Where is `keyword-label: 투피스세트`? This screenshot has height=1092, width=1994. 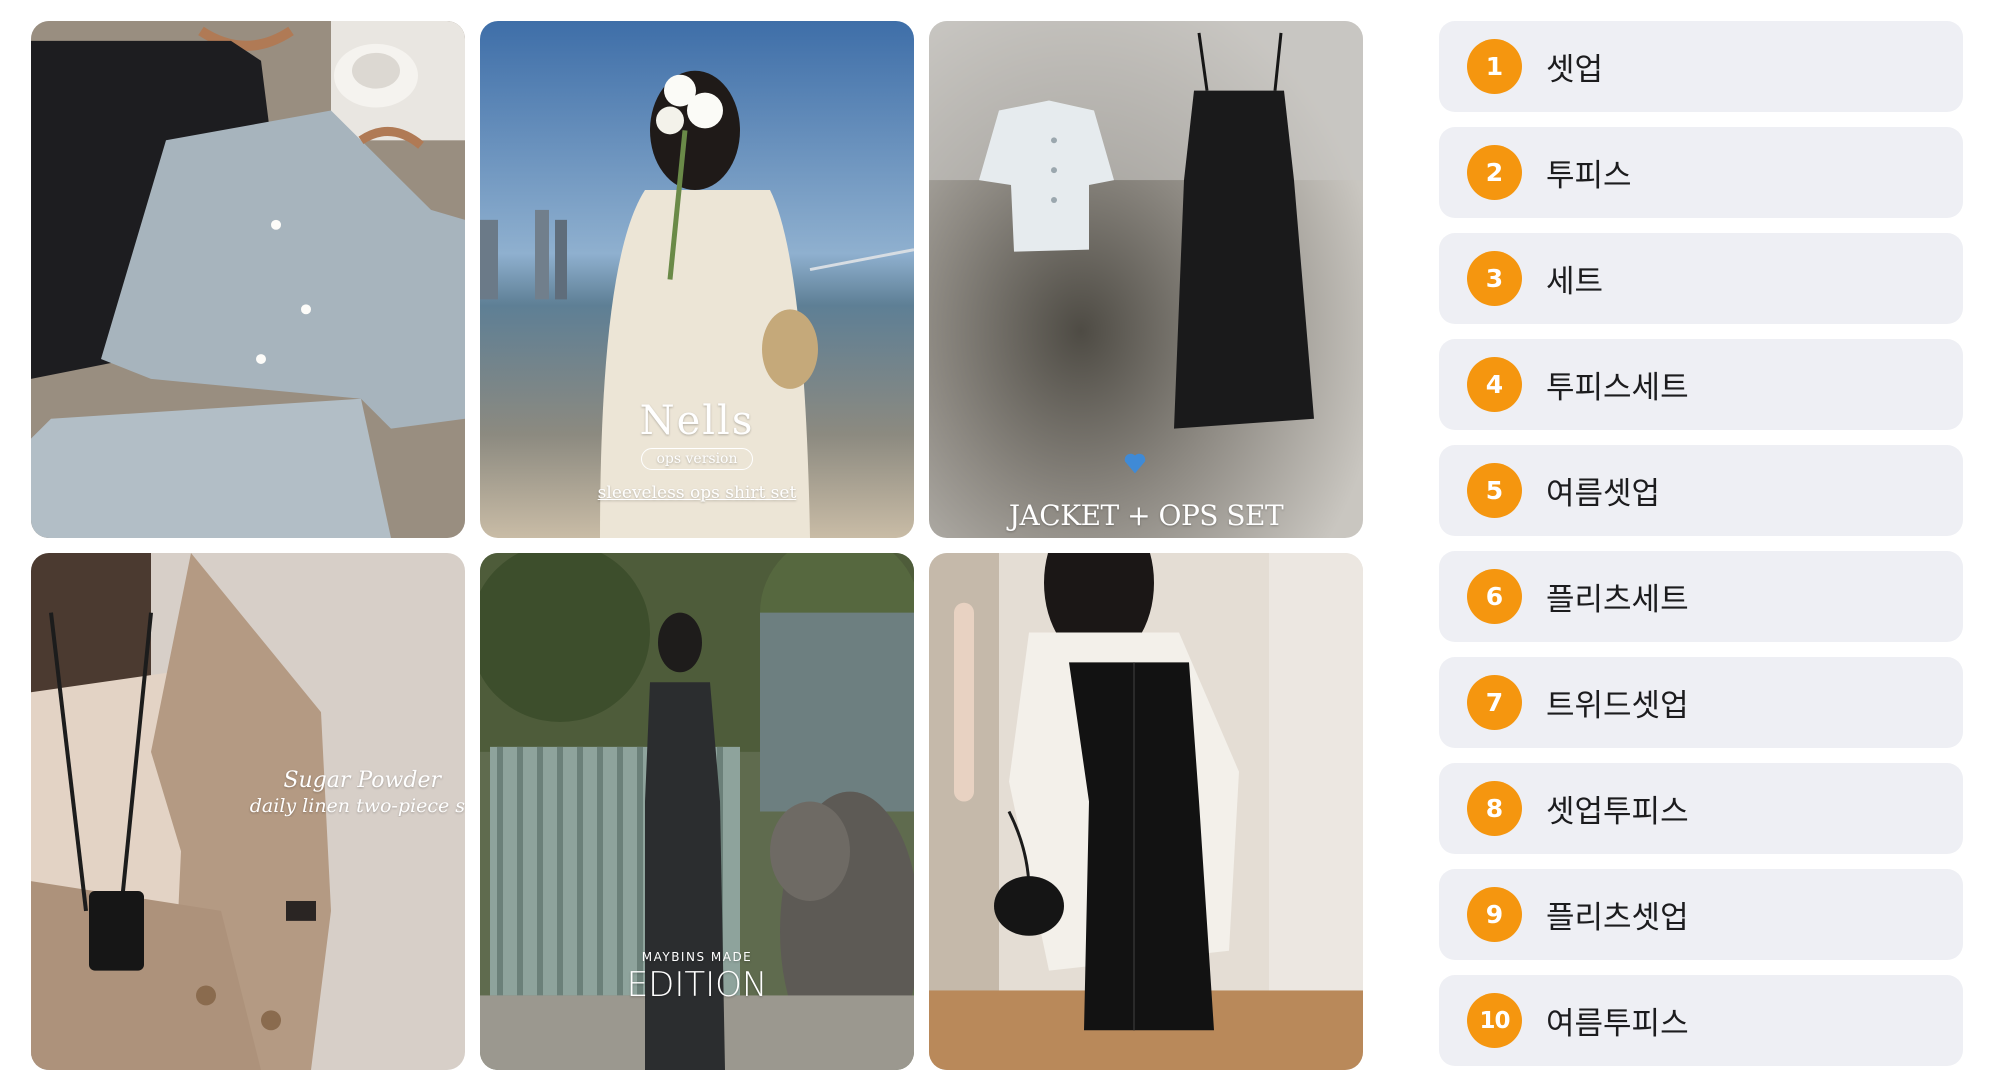 keyword-label: 투피스세트 is located at coordinates (1617, 388).